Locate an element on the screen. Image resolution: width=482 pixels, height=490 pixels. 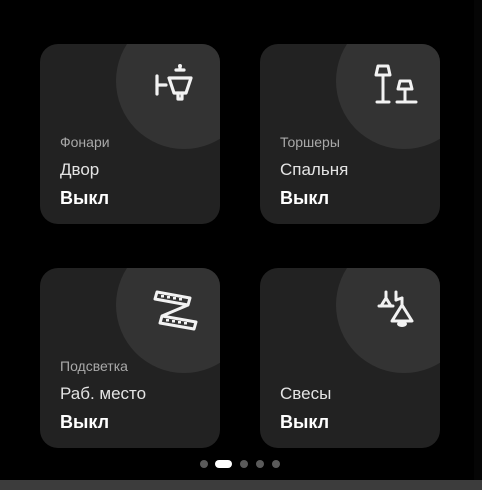
page-indicator is located at coordinates (241, 464).